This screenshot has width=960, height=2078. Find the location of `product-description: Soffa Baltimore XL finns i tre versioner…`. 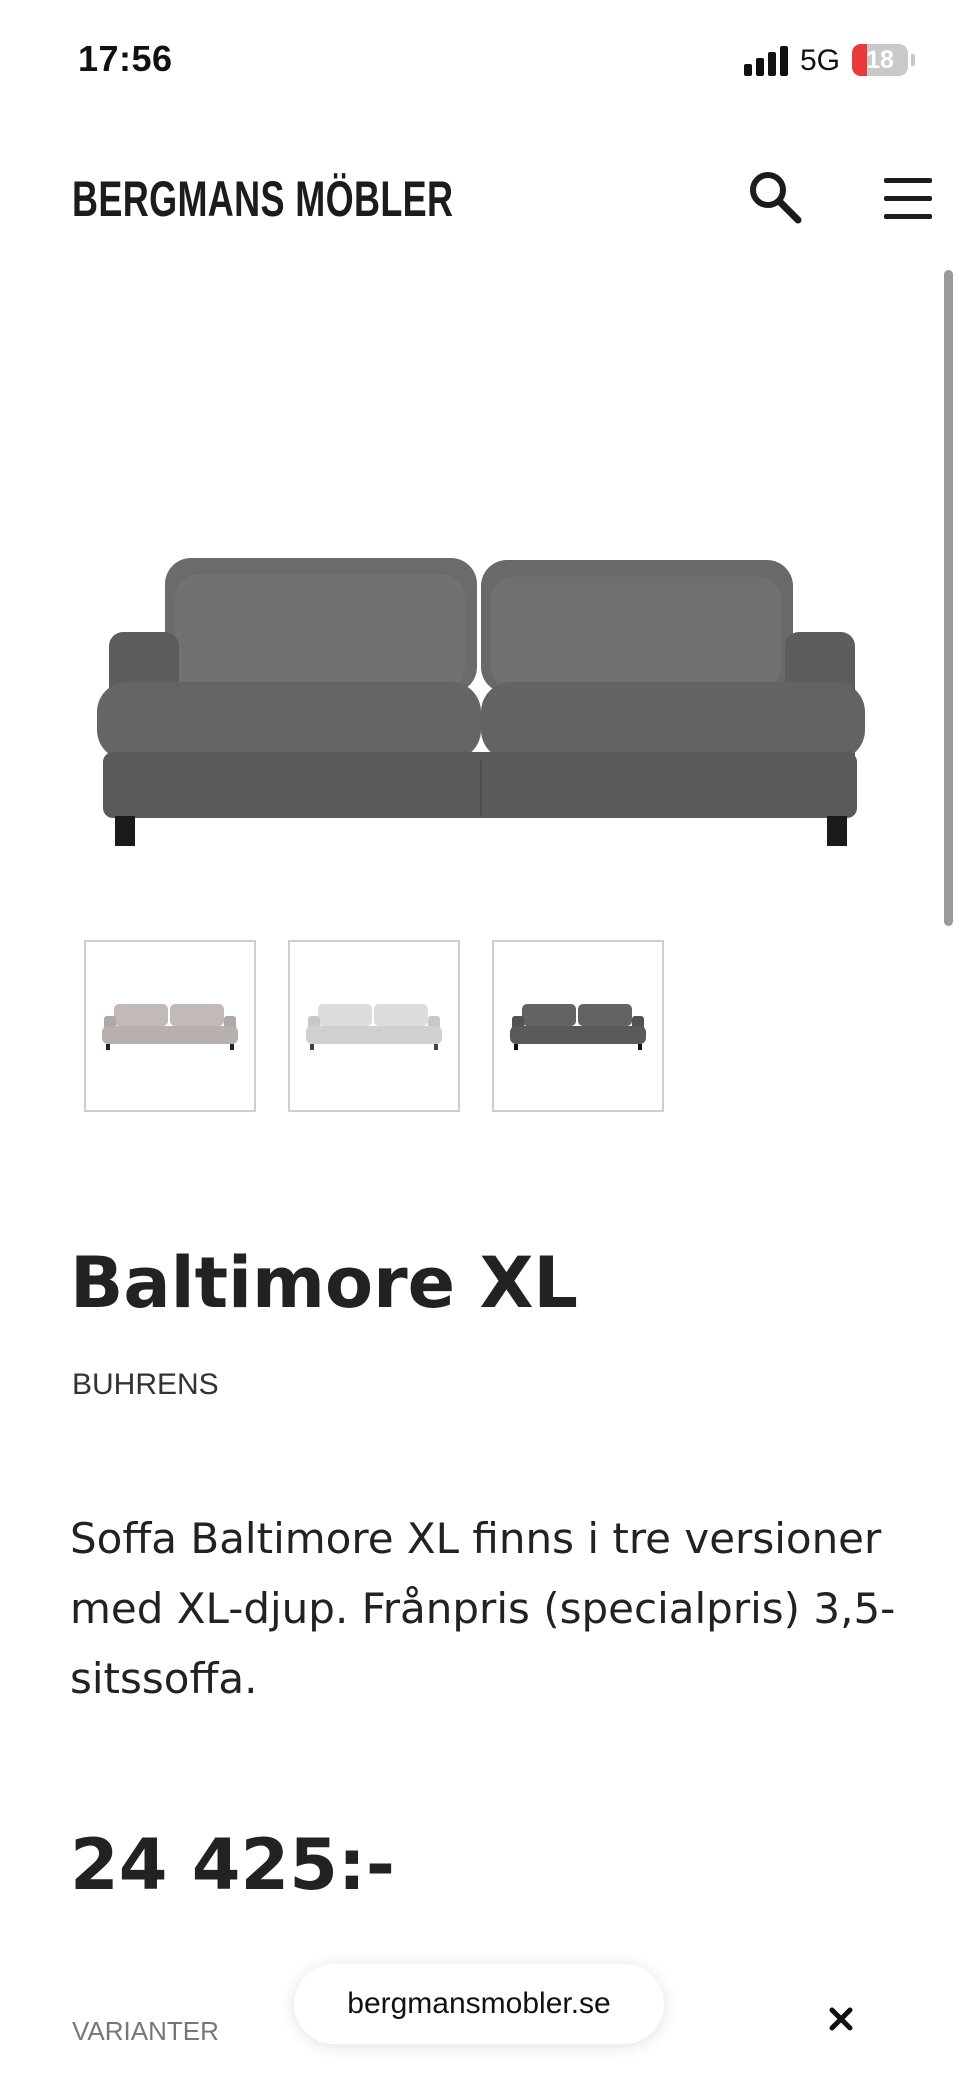

product-description: Soffa Baltimore XL finns i tre versioner… is located at coordinates (483, 1608).